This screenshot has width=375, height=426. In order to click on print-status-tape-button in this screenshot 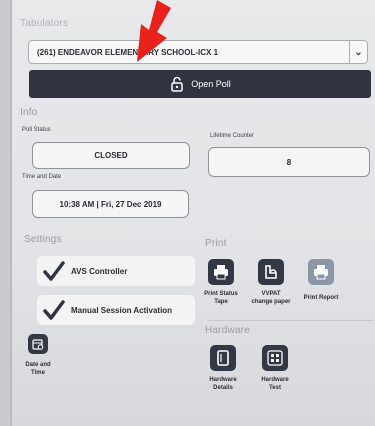, I will do `click(221, 272)`.